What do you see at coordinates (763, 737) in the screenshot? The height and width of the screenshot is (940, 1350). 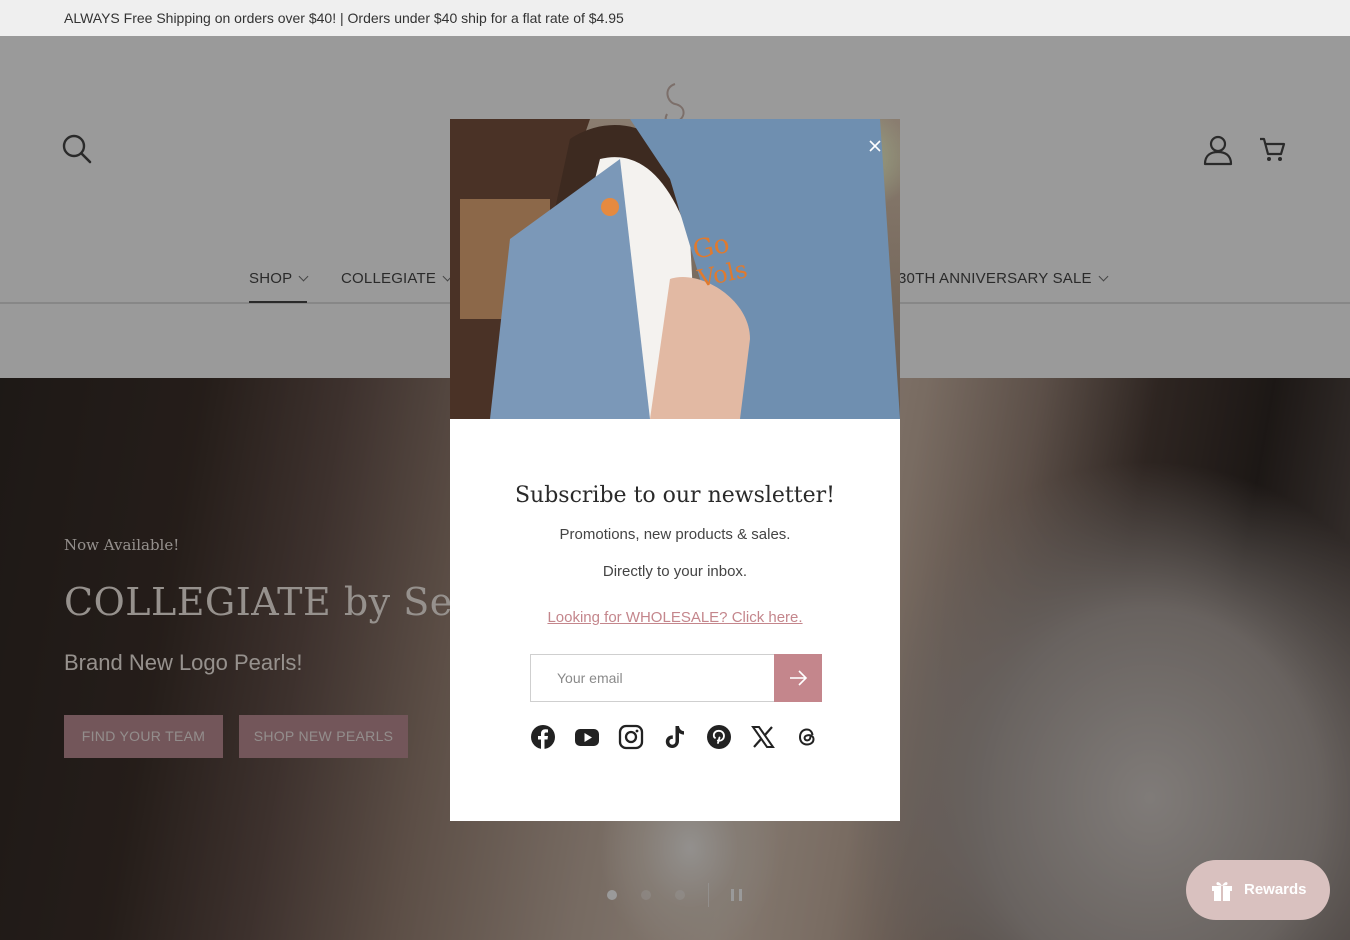 I see `x-icon` at bounding box center [763, 737].